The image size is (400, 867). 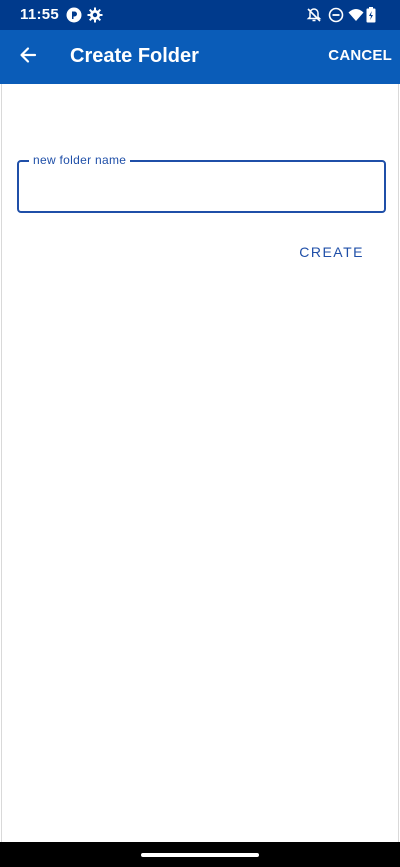 I want to click on create-button: CREATE, so click(x=331, y=252).